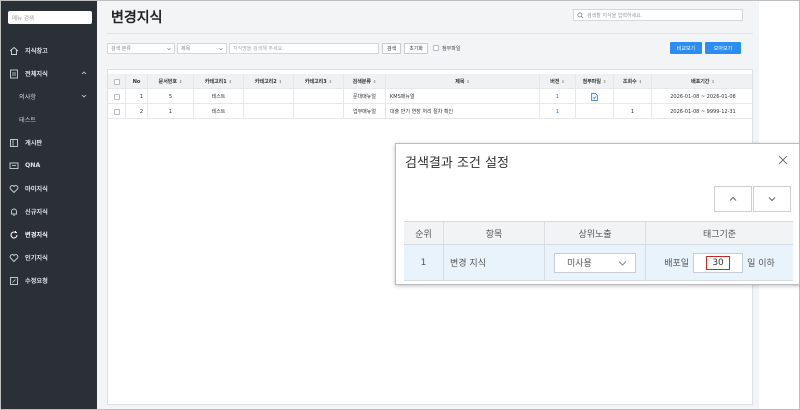 Image resolution: width=800 pixels, height=410 pixels. What do you see at coordinates (186, 48) in the screenshot?
I see `field-select-value: 제목` at bounding box center [186, 48].